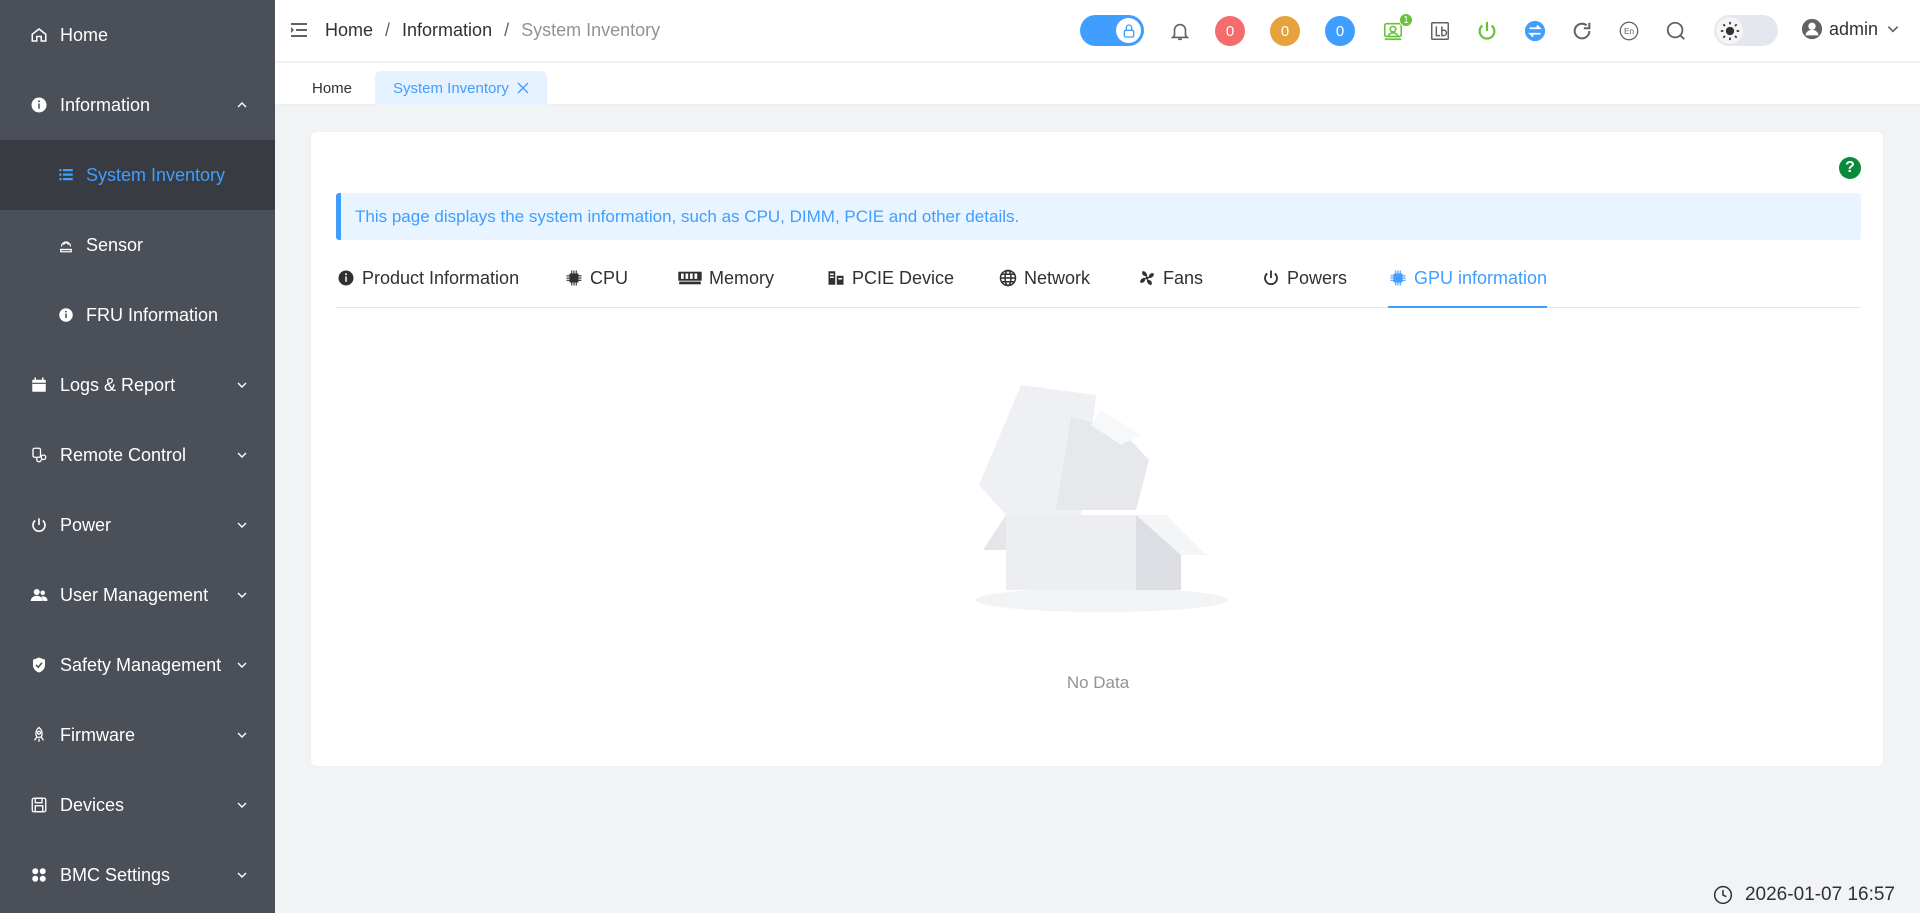 The height and width of the screenshot is (913, 1920). I want to click on tab-label: PCIE Device, so click(903, 278).